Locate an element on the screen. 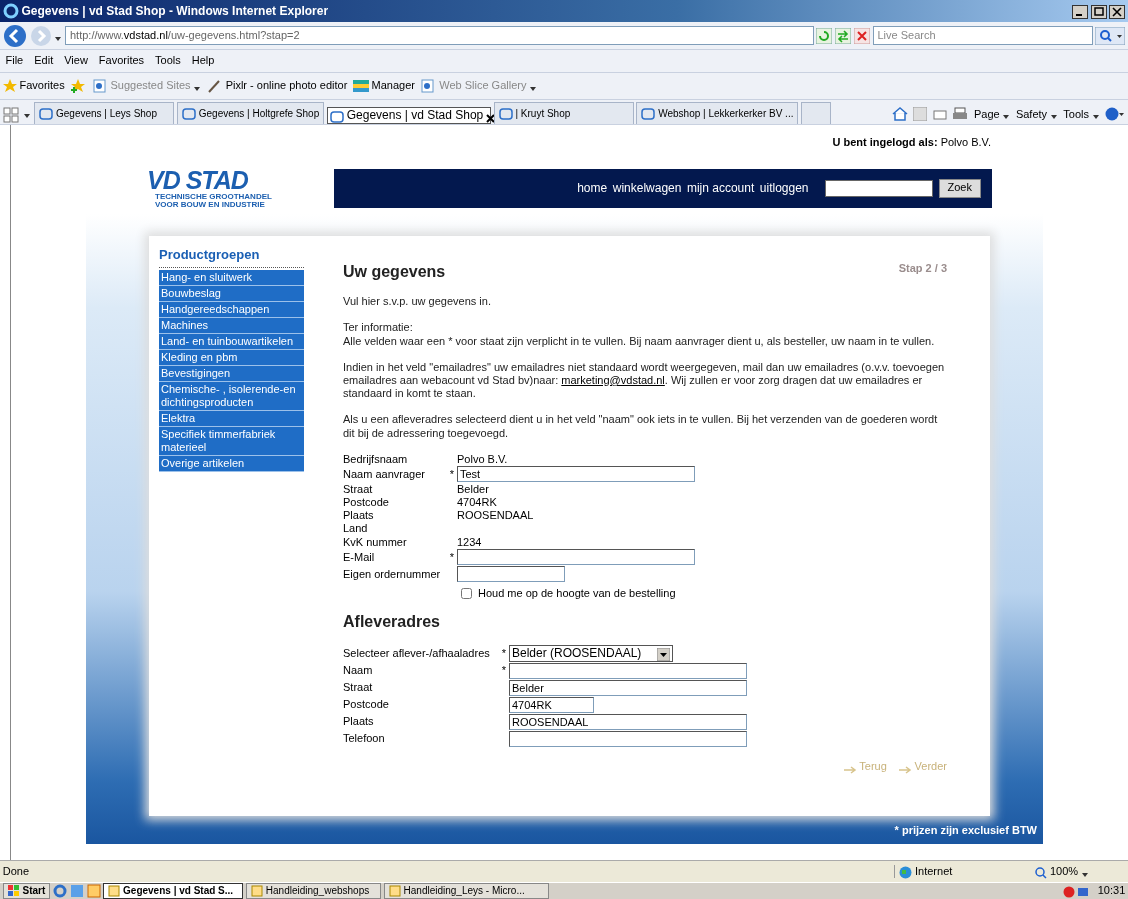 Image resolution: width=1128 pixels, height=899 pixels. email-link: marketing@vdstad.nl is located at coordinates (613, 379).